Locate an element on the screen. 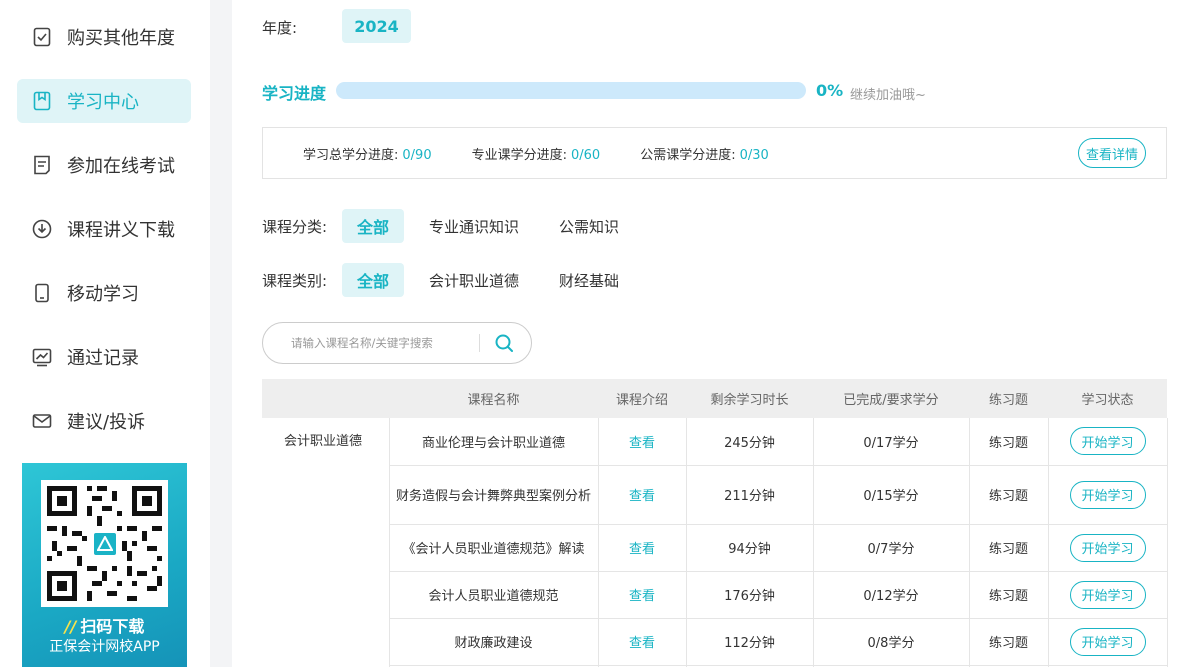 Image resolution: width=1202 pixels, height=667 pixels. category-option-finance-basics: 财经基础 is located at coordinates (589, 280).